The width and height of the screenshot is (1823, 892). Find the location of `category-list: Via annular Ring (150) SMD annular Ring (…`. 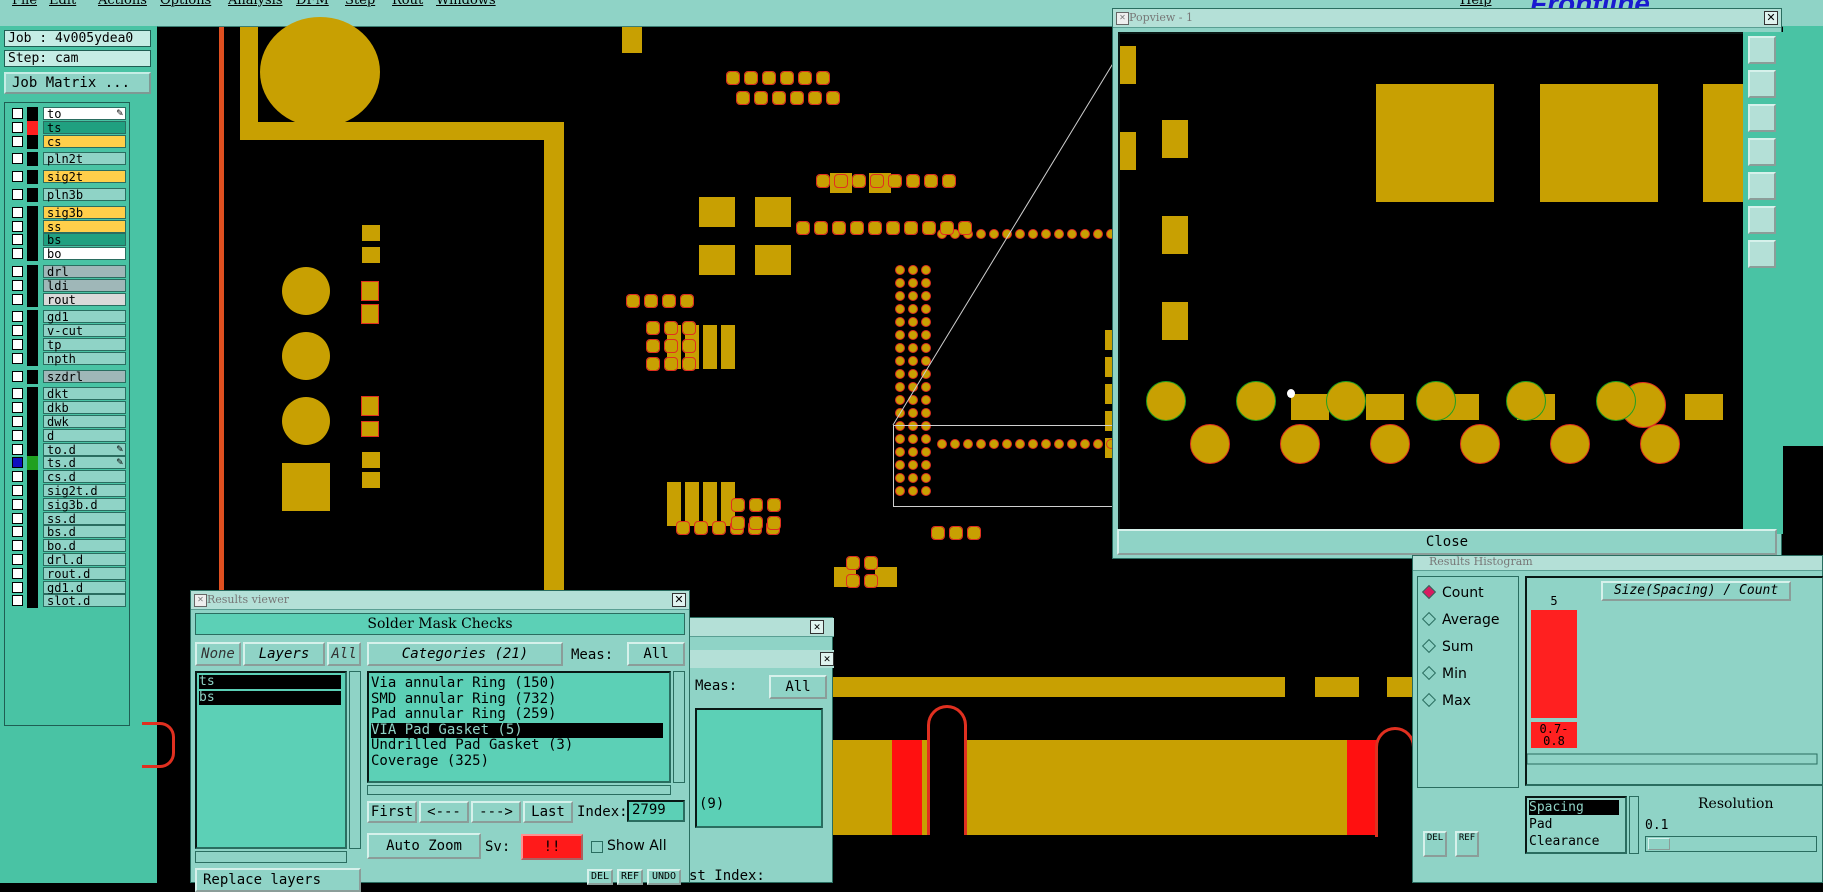

category-list: Via annular Ring (150) SMD annular Ring (… is located at coordinates (519, 727).